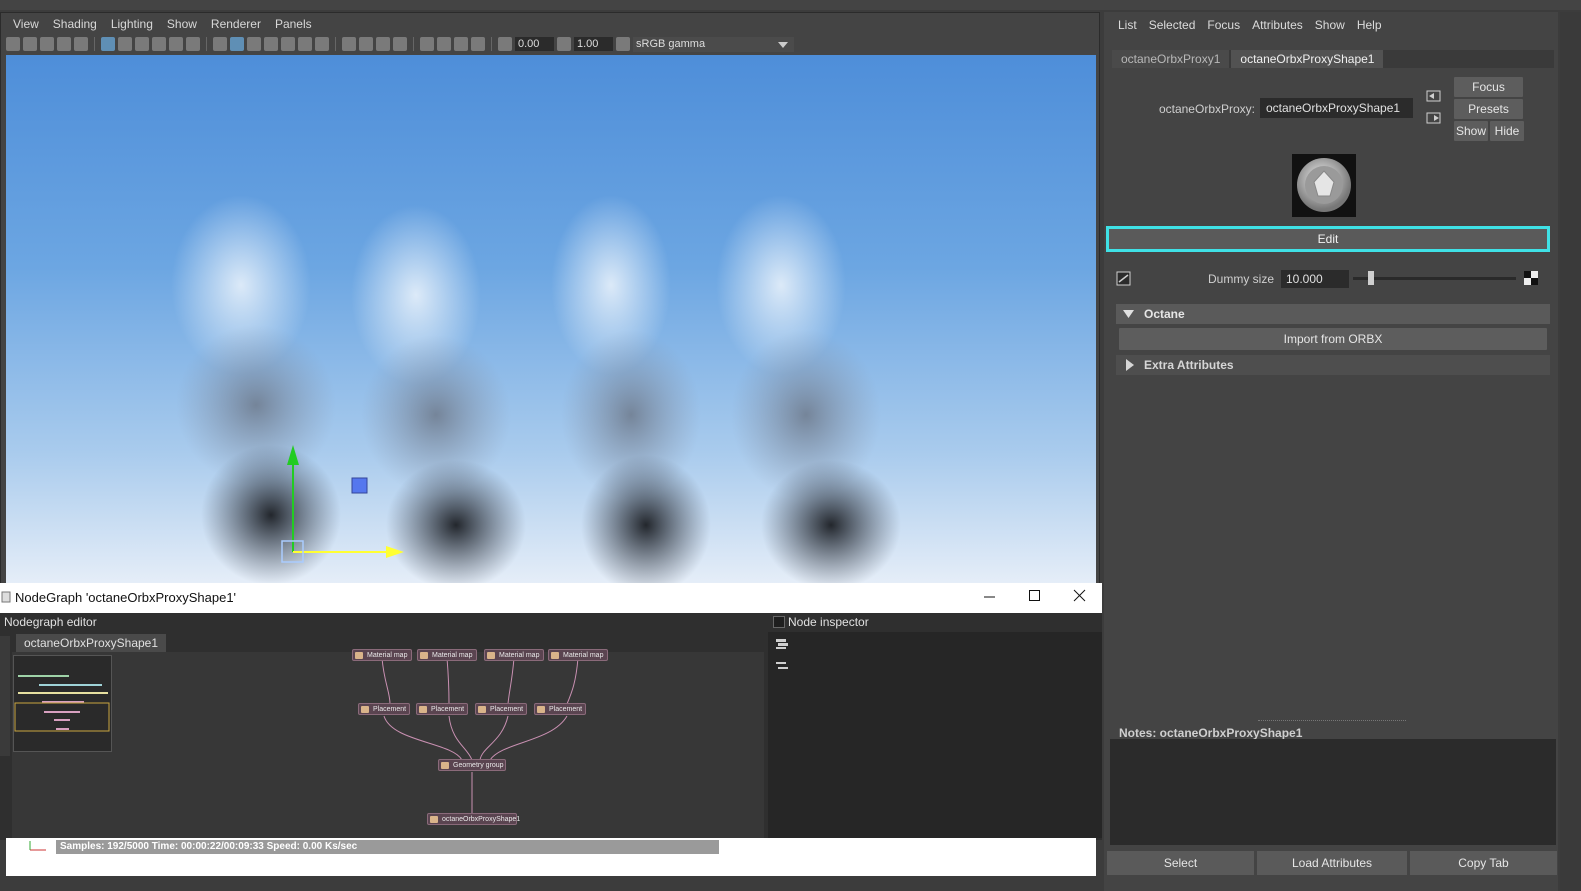  Describe the element at coordinates (478, 44) in the screenshot. I see `backface-culling-icon` at that location.